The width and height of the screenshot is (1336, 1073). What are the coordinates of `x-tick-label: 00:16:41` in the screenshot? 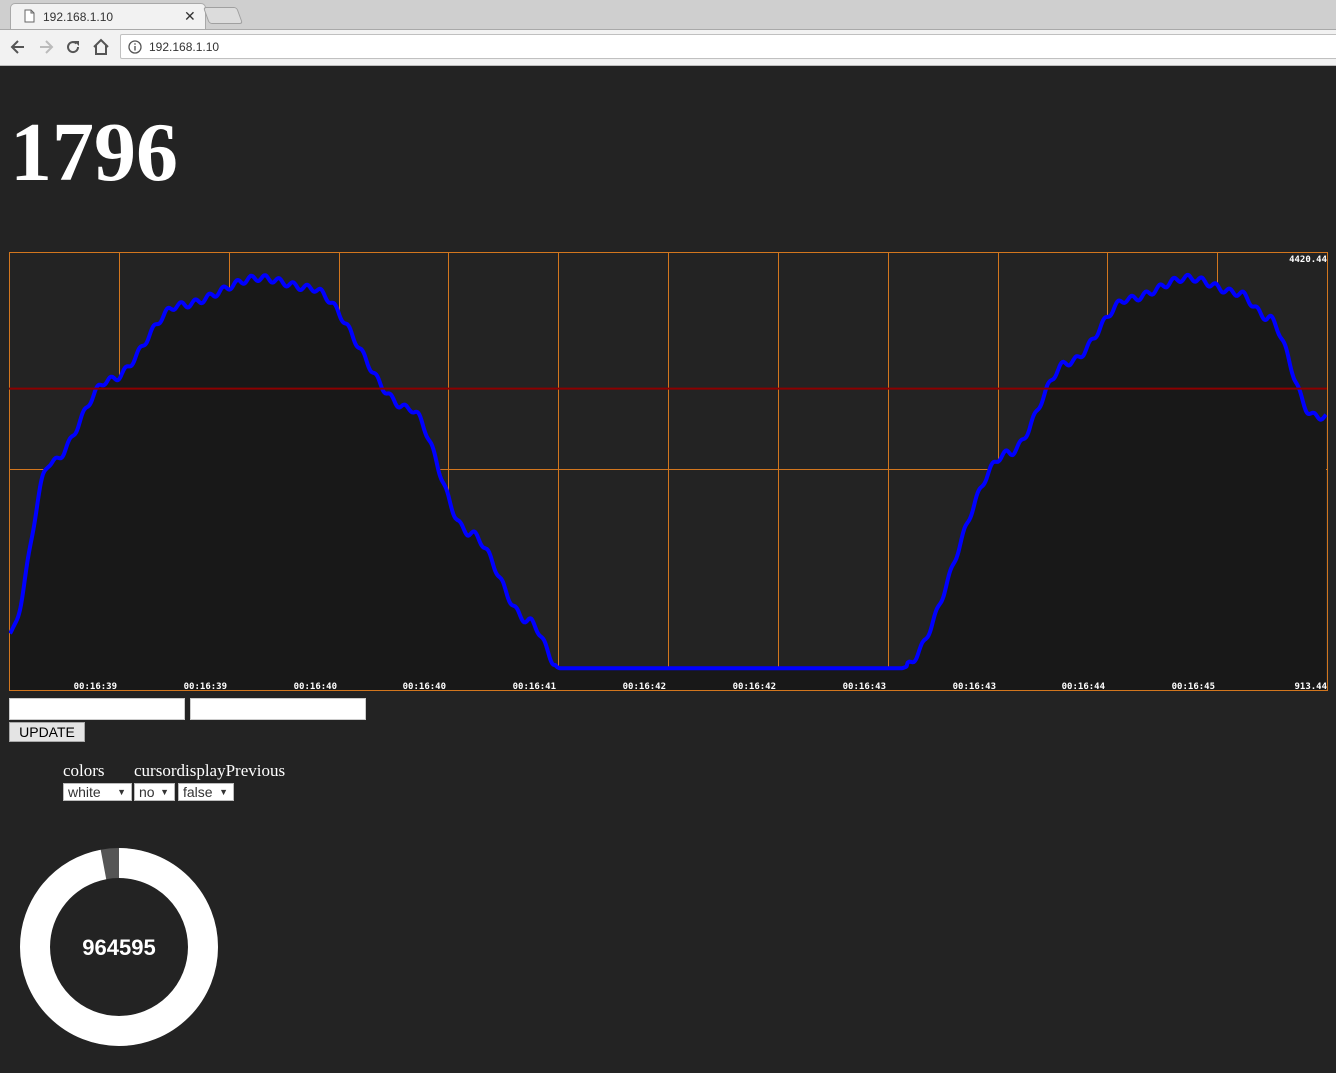 It's located at (534, 687).